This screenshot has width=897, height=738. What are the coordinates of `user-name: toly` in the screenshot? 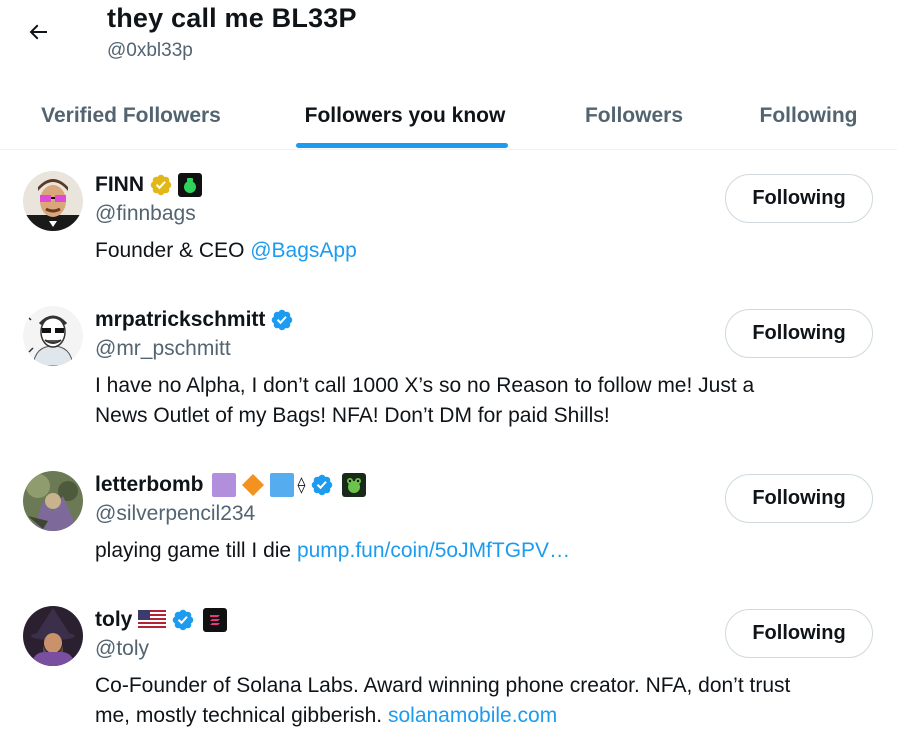 It's located at (113, 620).